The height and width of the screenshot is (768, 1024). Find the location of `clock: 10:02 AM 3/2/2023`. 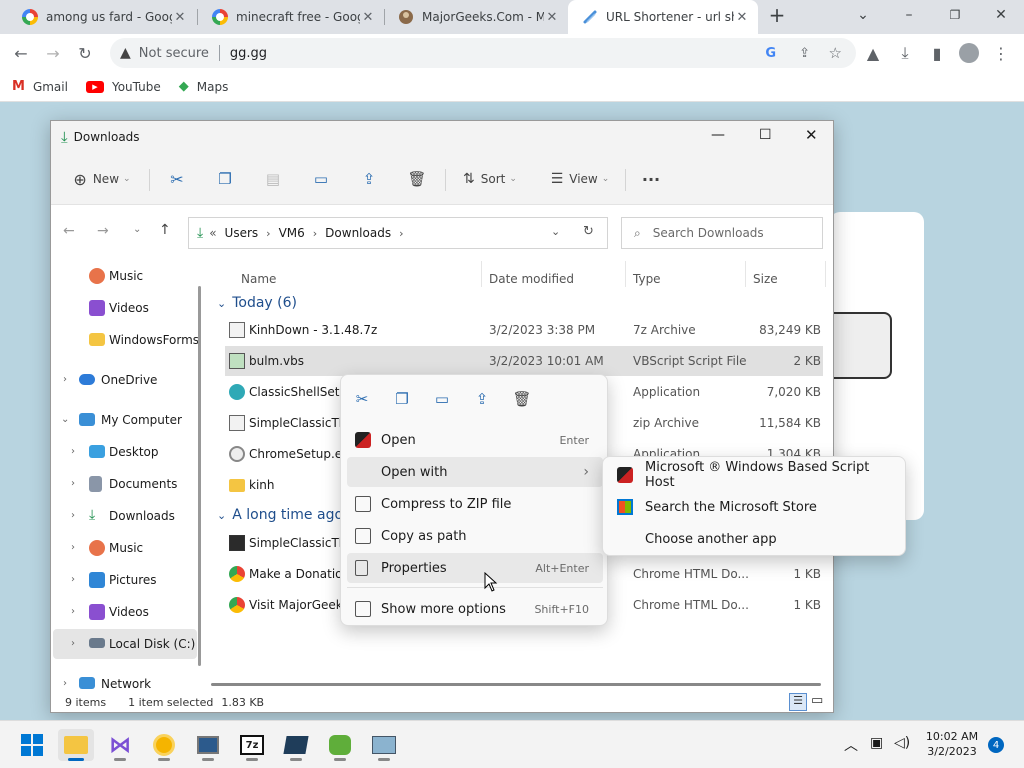

clock: 10:02 AM 3/2/2023 is located at coordinates (952, 744).